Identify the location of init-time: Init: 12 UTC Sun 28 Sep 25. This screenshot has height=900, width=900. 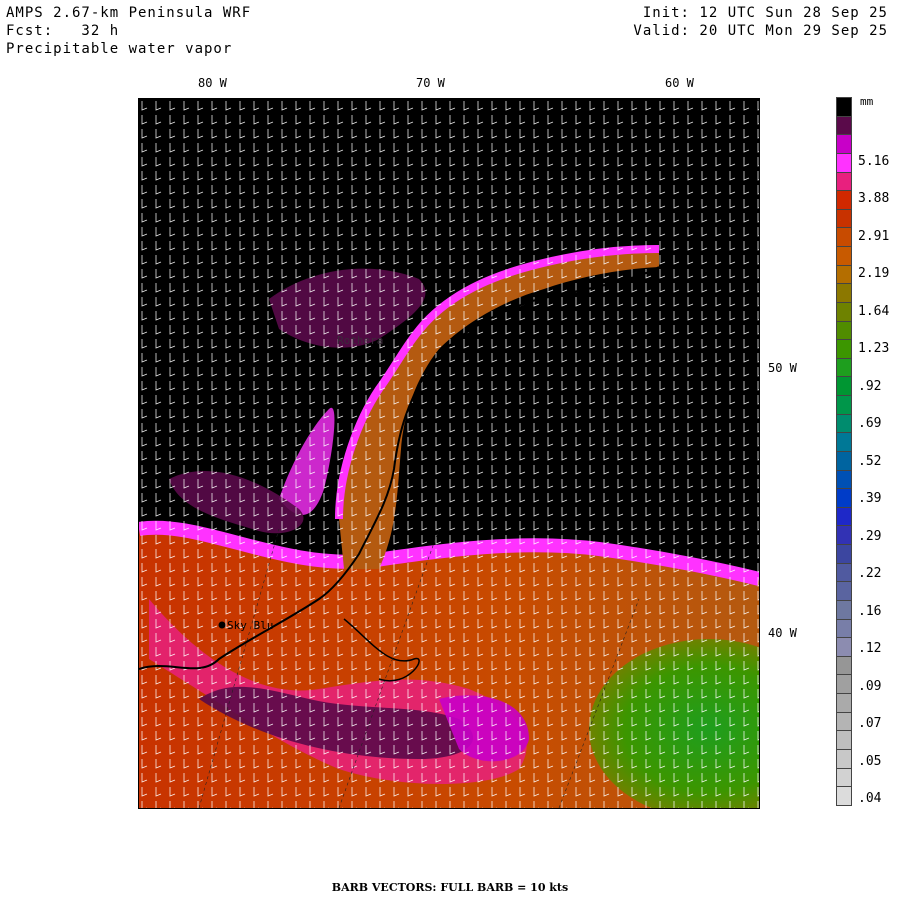
(765, 13).